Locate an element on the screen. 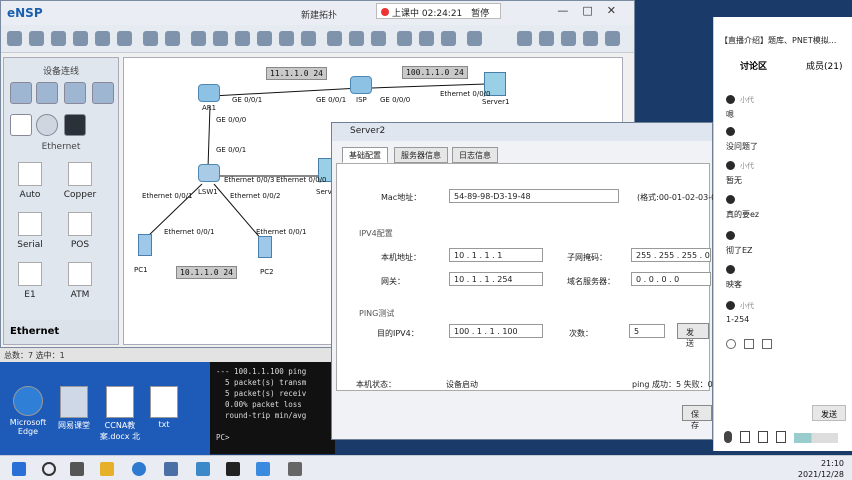 The width and height of the screenshot is (852, 480). pause-recording-button: 暂停 is located at coordinates (480, 14).